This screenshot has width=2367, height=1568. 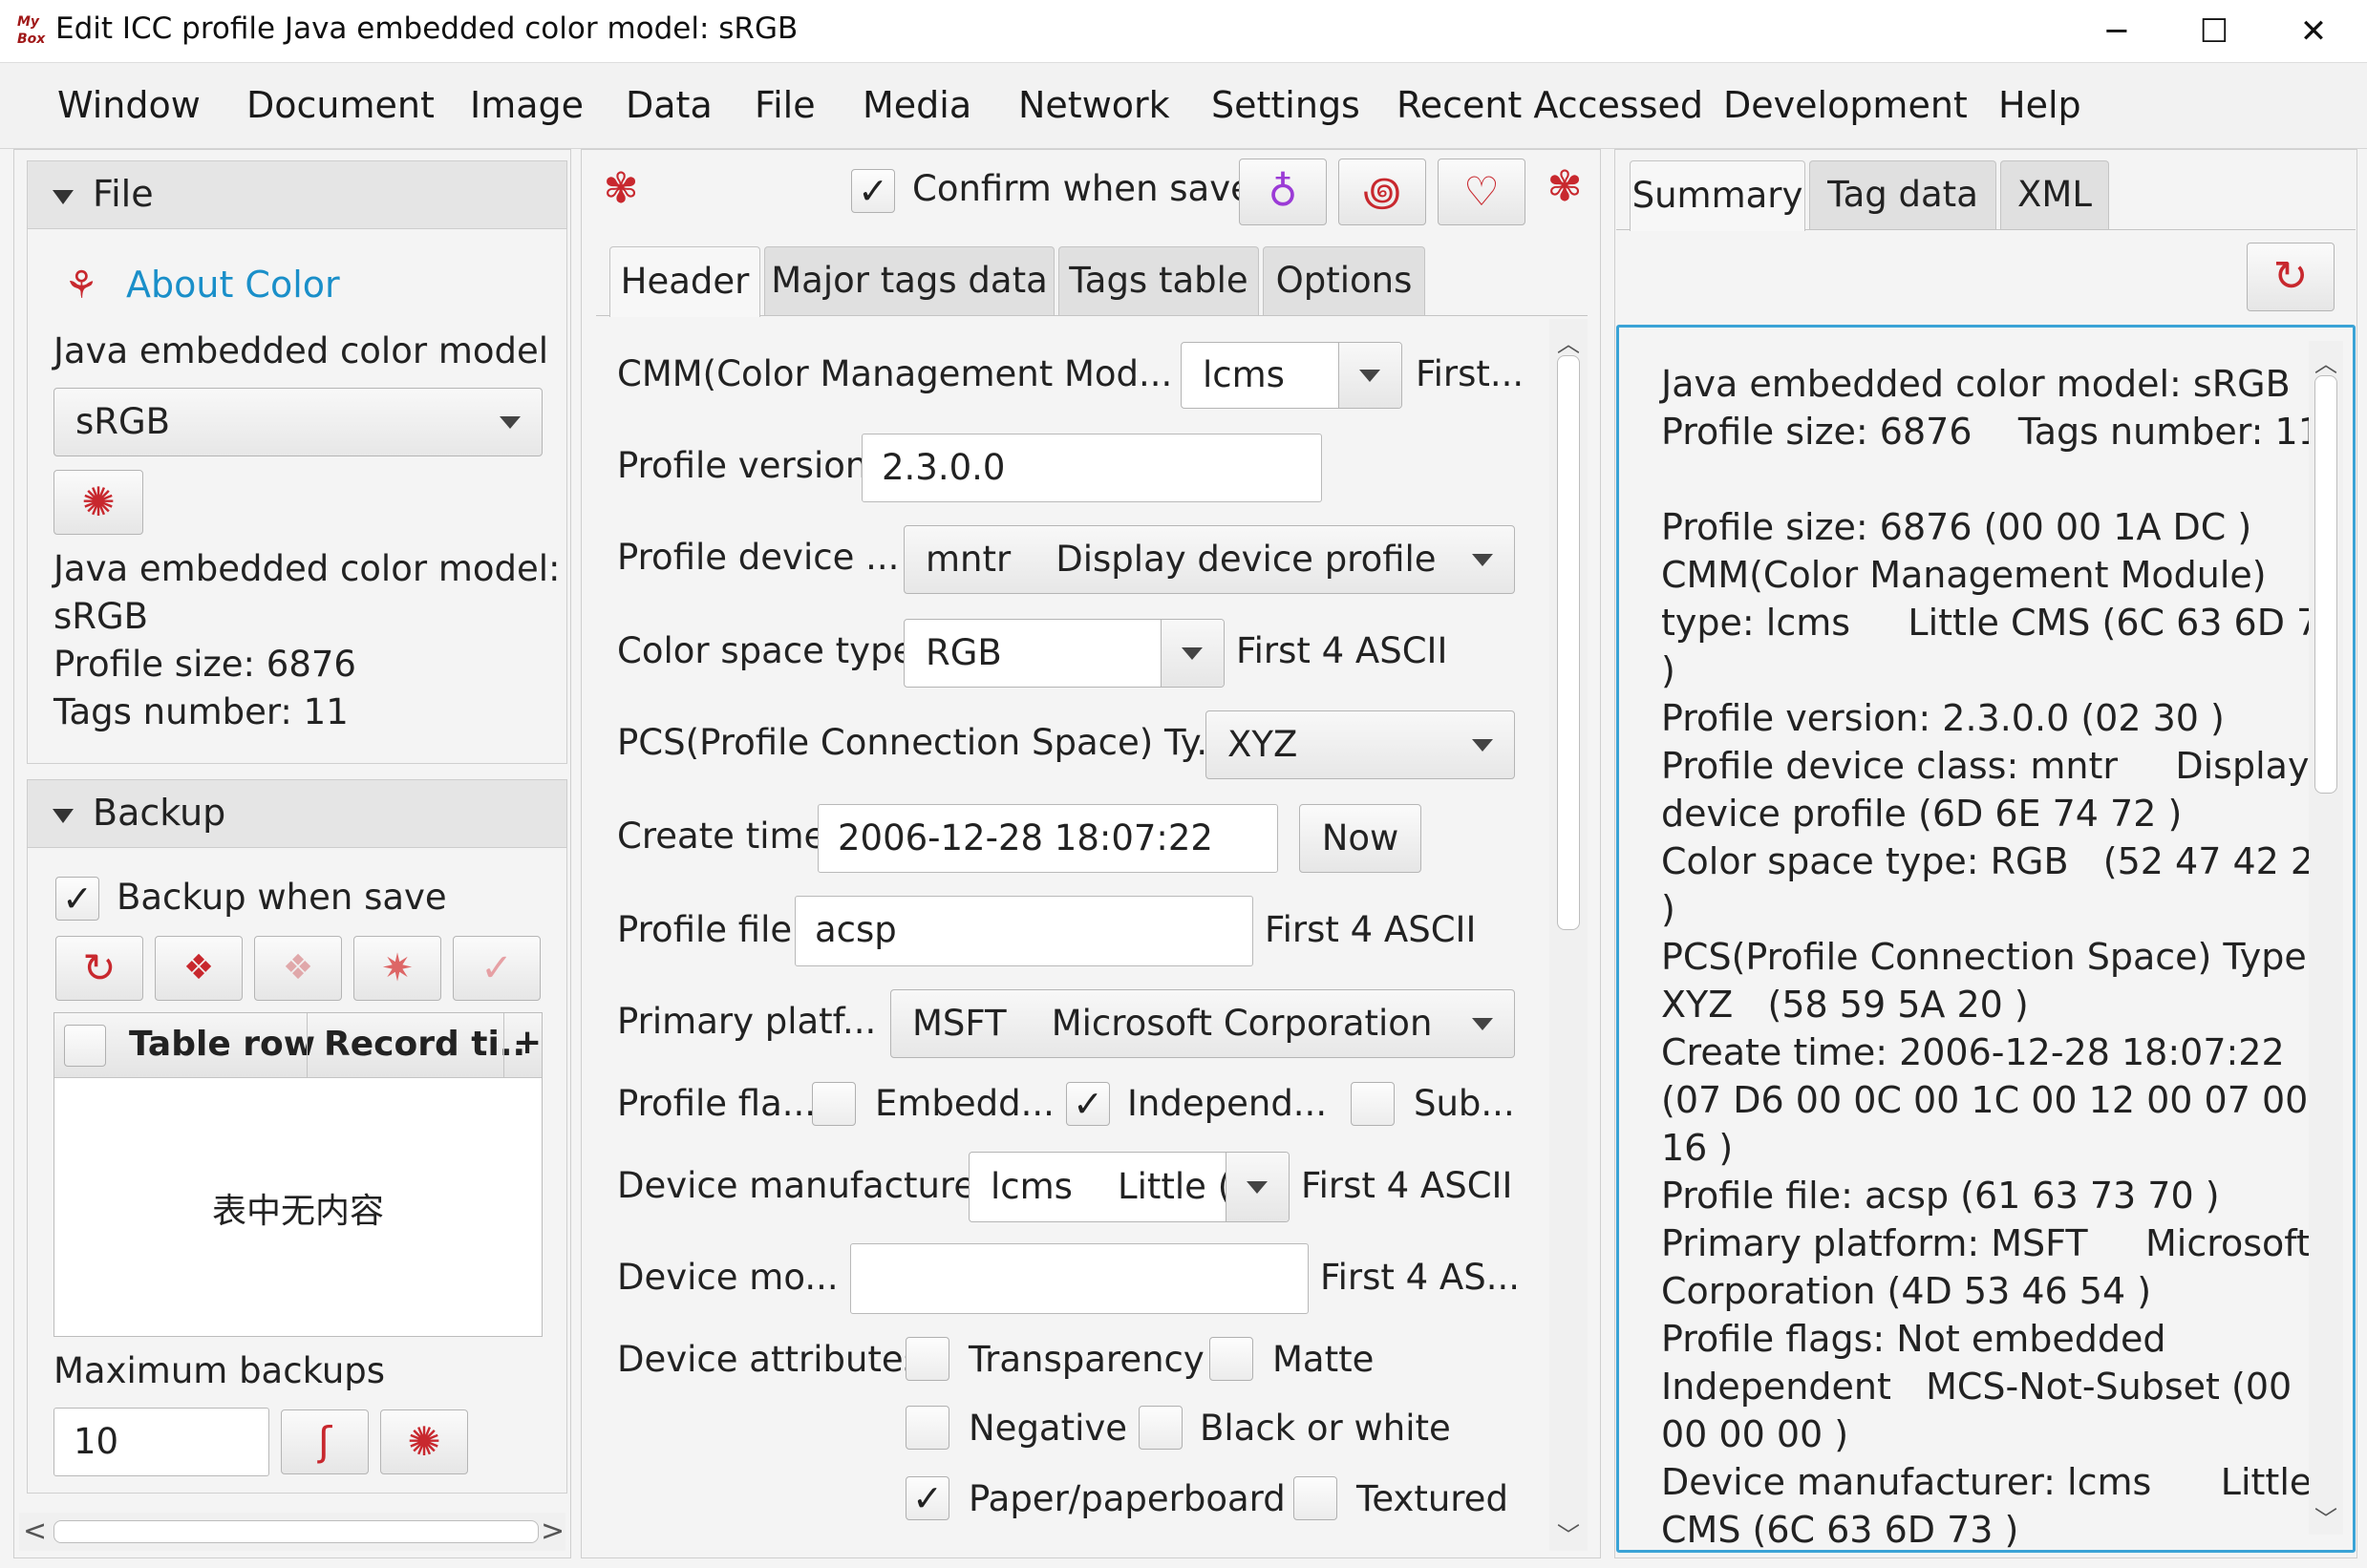 I want to click on backup-when-save-checkbox: ✓, so click(x=77, y=899).